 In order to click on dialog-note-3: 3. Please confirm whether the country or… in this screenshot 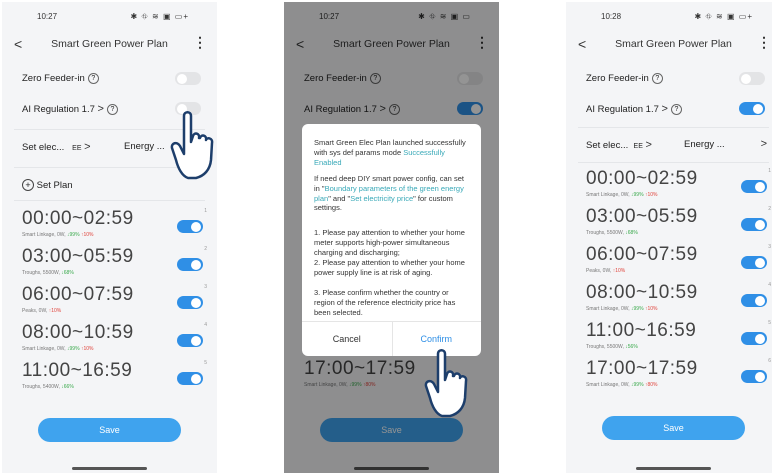, I will do `click(385, 302)`.